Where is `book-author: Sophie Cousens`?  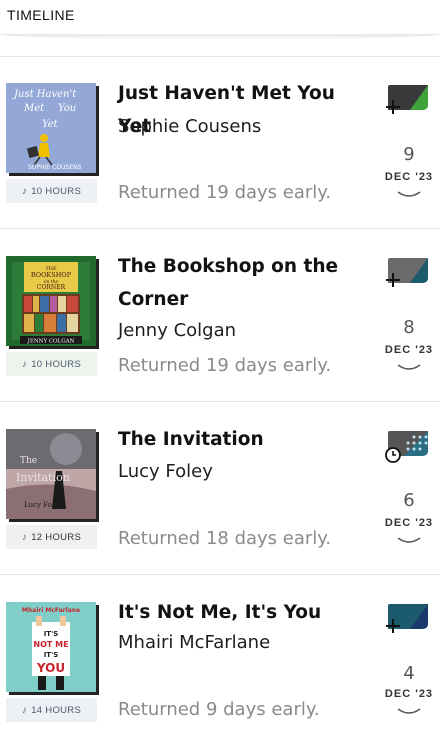
book-author: Sophie Cousens is located at coordinates (189, 126).